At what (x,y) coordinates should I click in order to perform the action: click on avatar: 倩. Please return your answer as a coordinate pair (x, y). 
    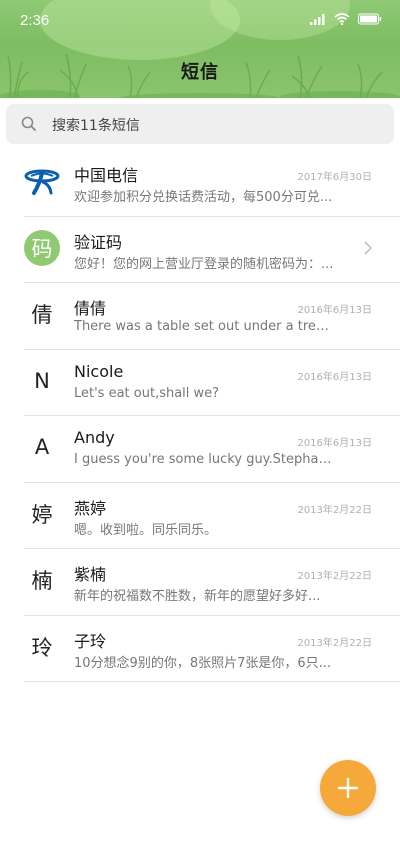
    Looking at the image, I should click on (42, 315).